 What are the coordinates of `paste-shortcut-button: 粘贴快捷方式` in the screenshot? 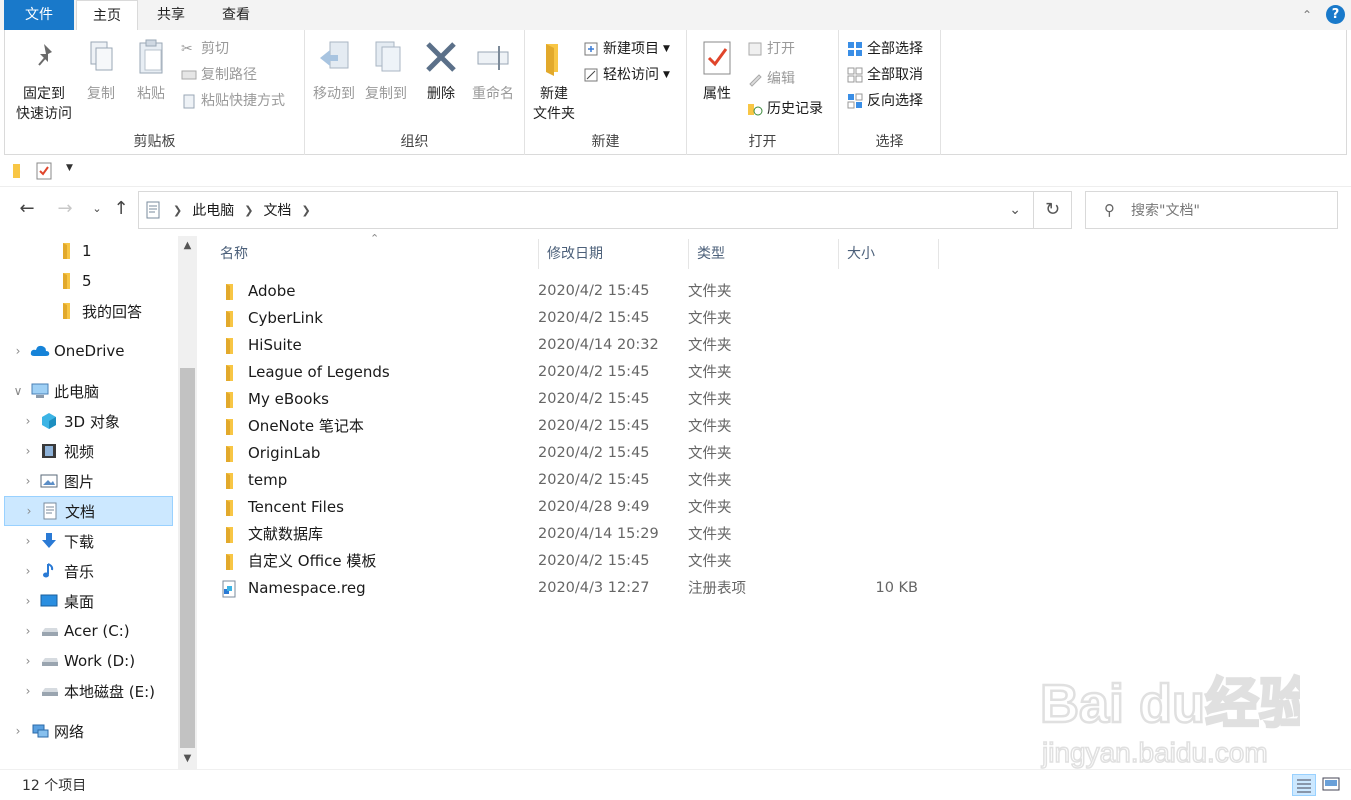 It's located at (233, 101).